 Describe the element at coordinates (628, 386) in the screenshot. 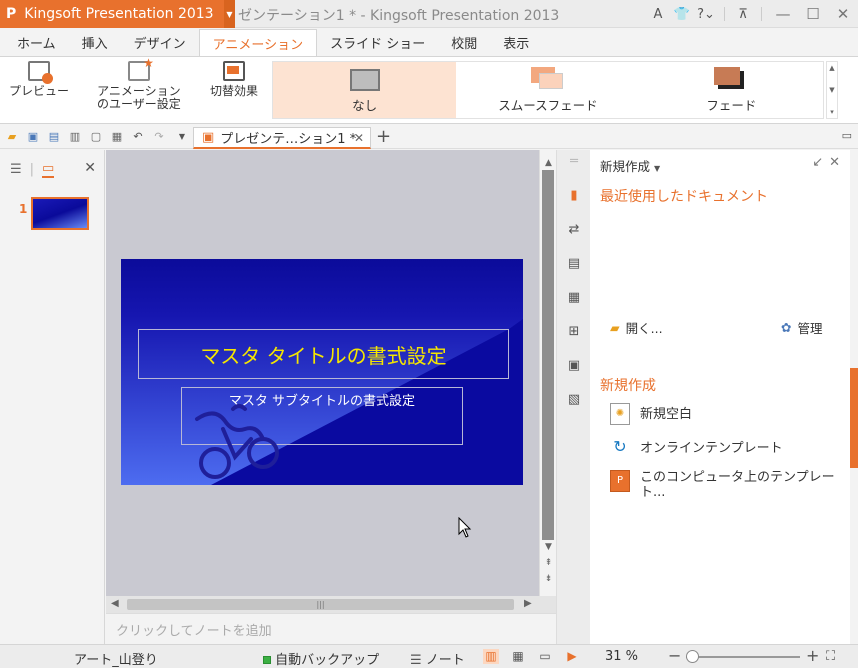

I see `new-heading: 新規作成` at that location.